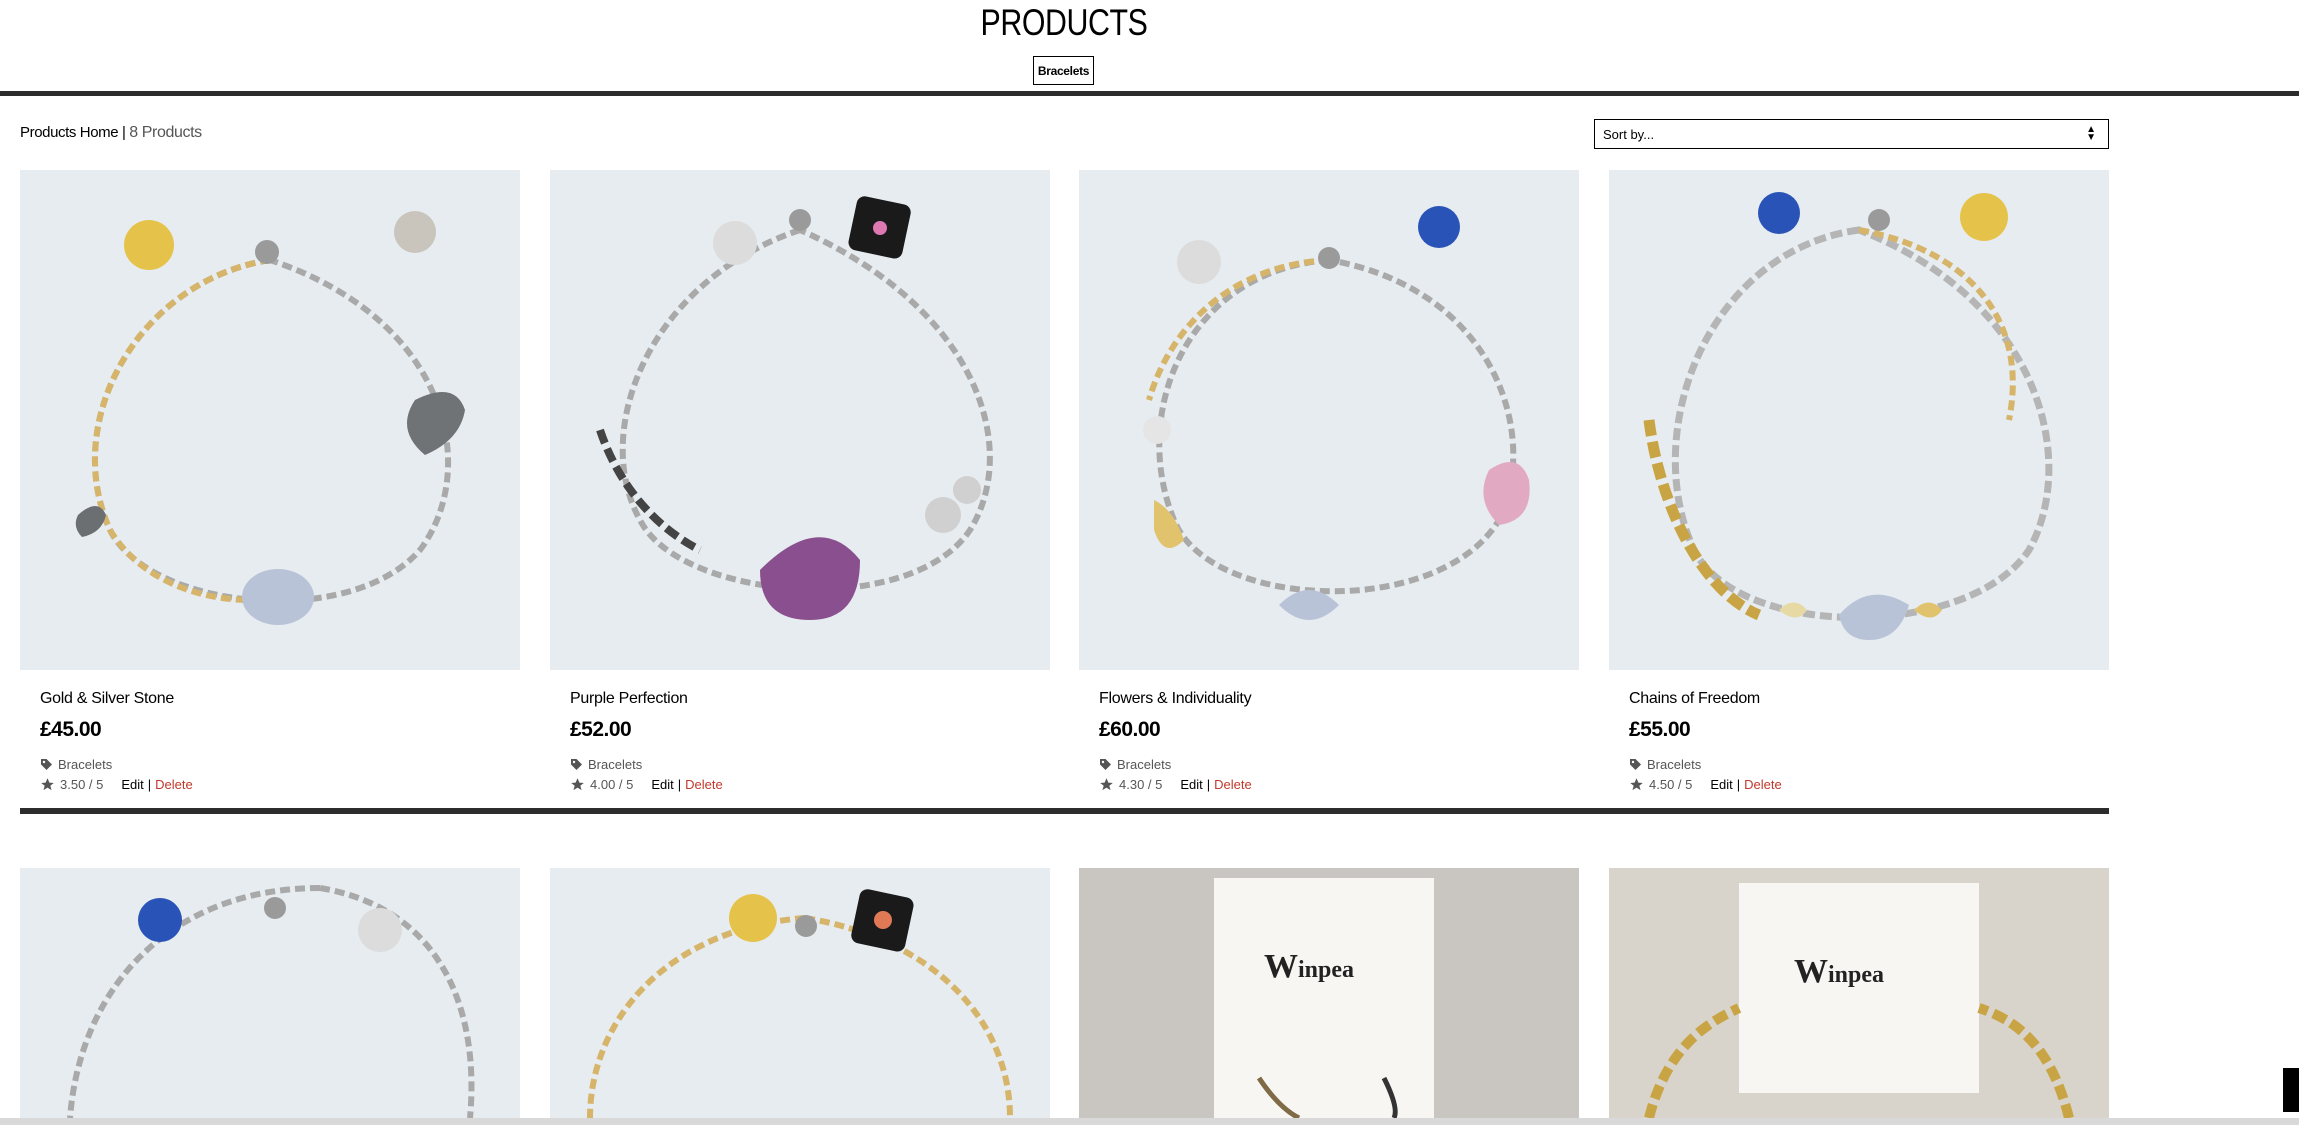 Image resolution: width=2299 pixels, height=1125 pixels. What do you see at coordinates (805, 784) in the screenshot?
I see `product-meta: 4.00 / 5 Edit | Delete` at bounding box center [805, 784].